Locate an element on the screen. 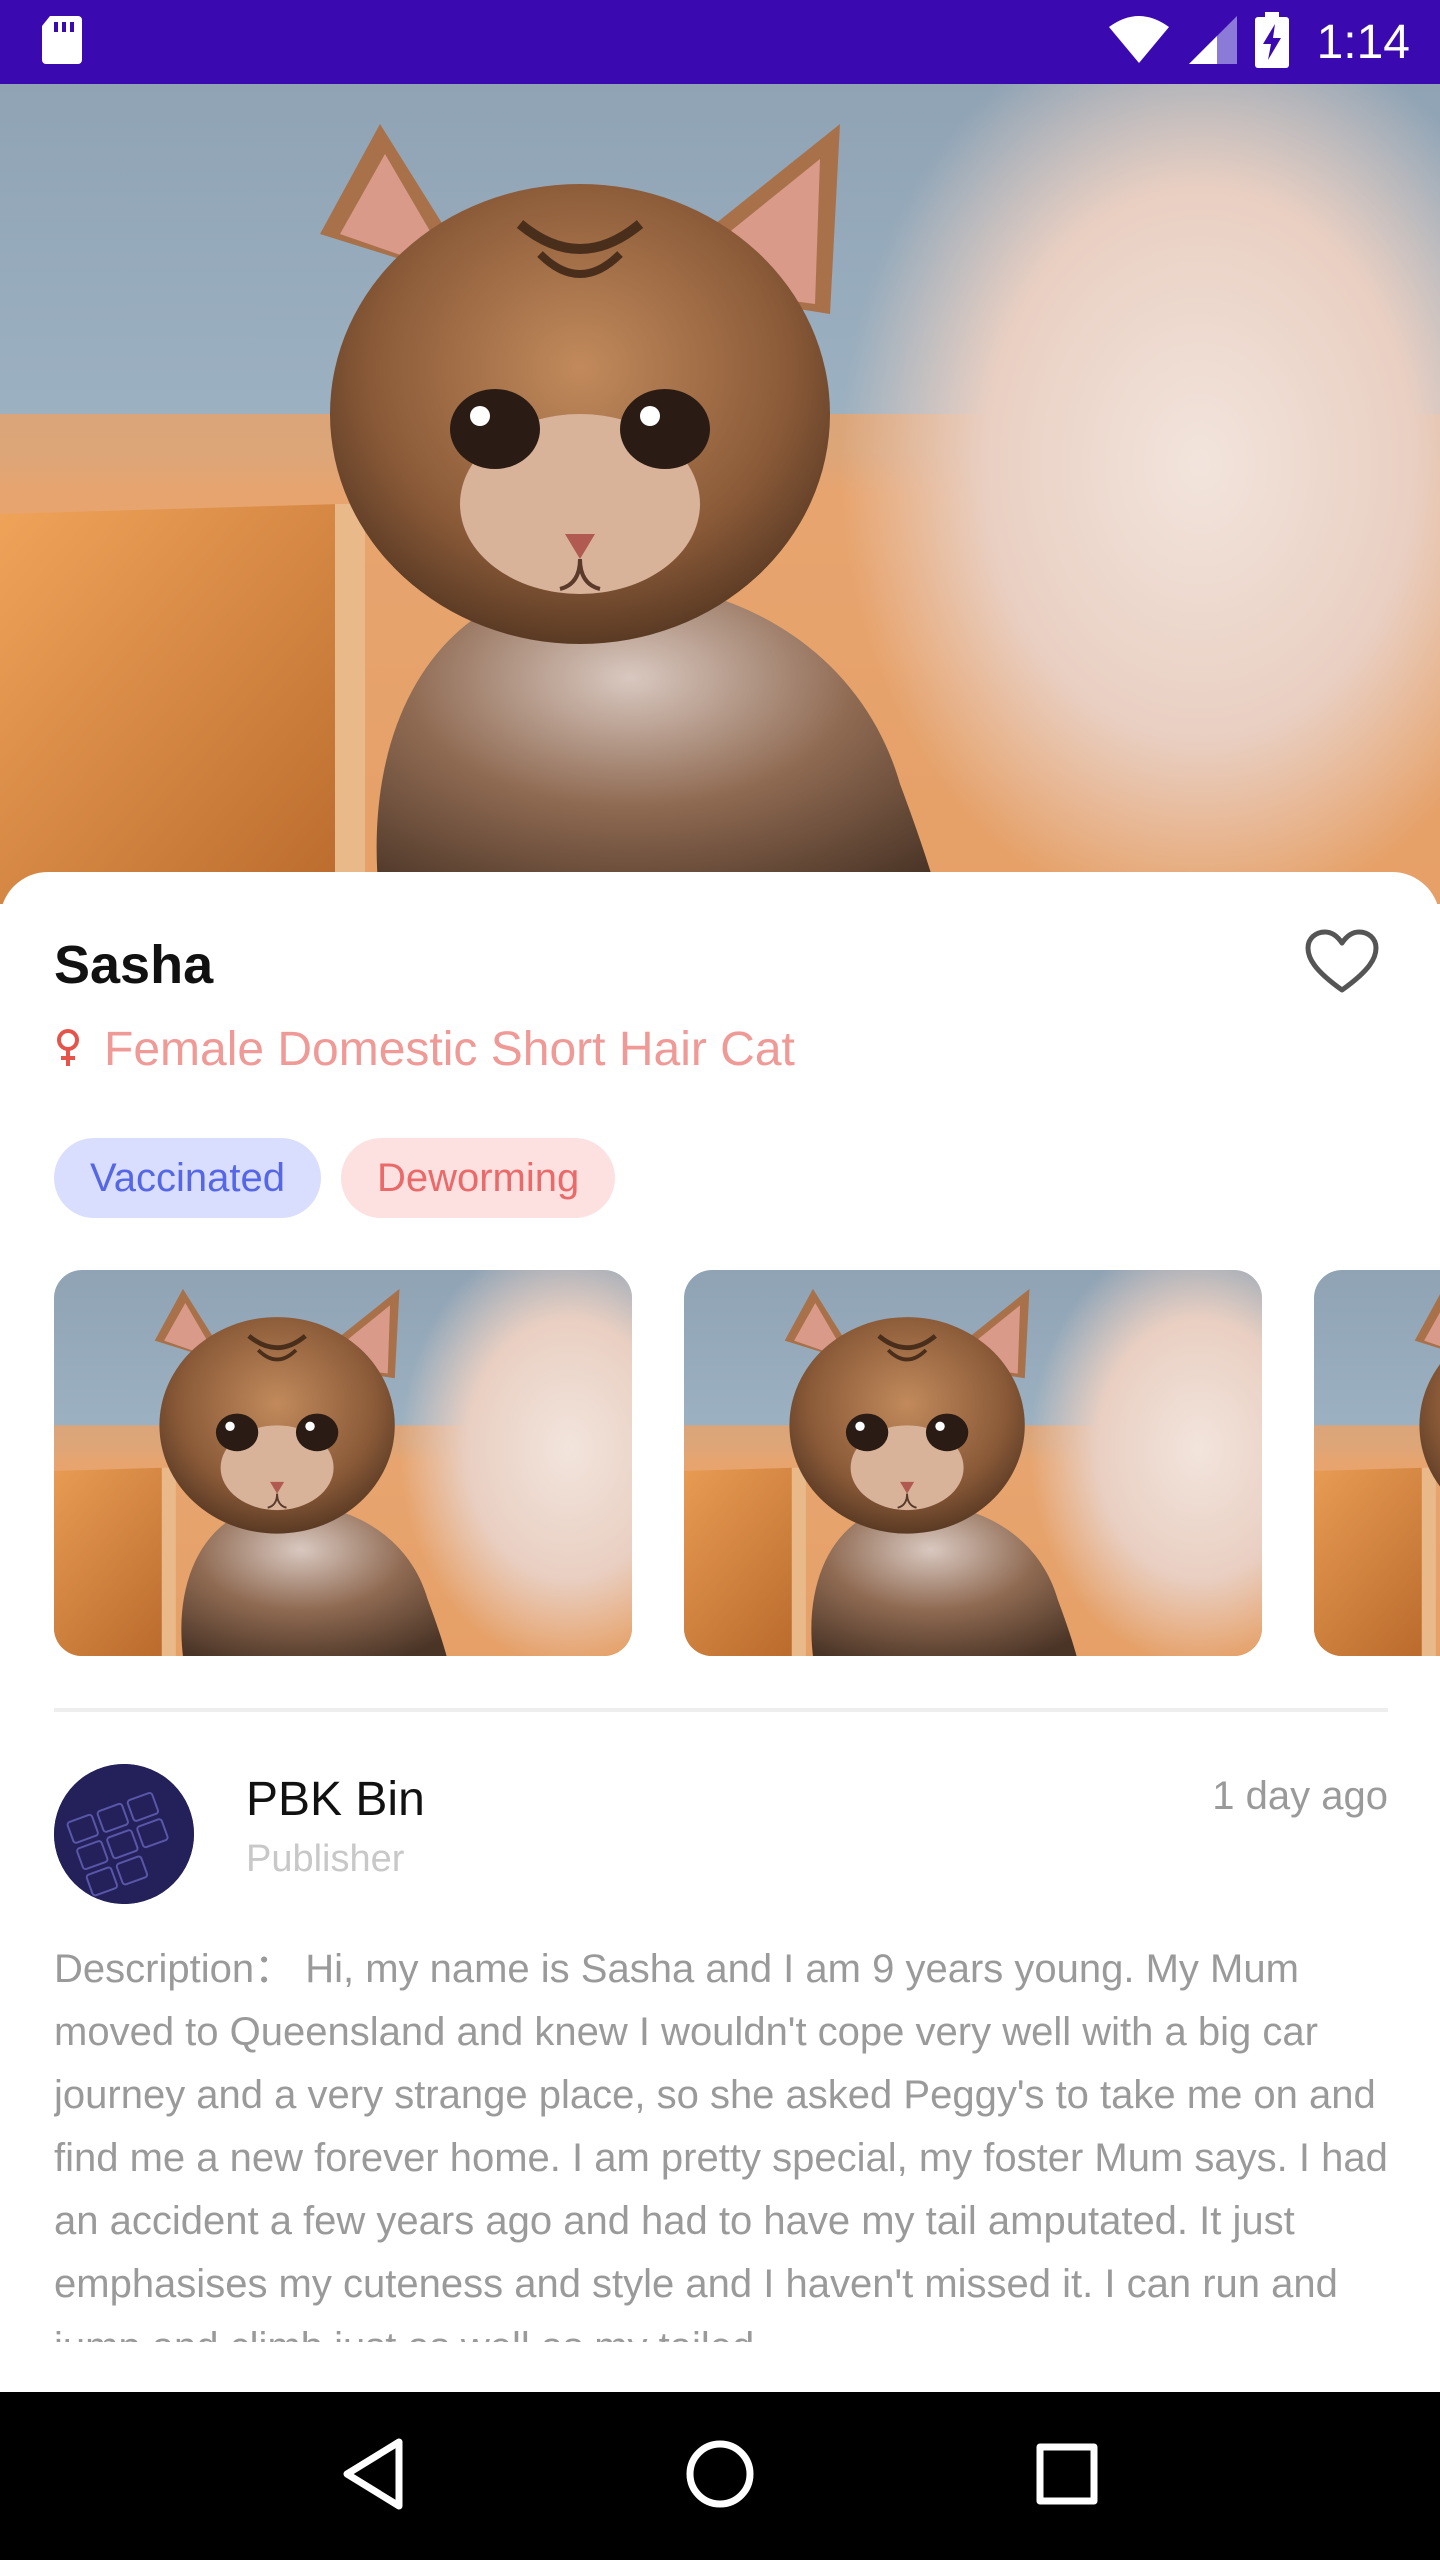 The width and height of the screenshot is (1440, 2560). home-icon is located at coordinates (720, 2476).